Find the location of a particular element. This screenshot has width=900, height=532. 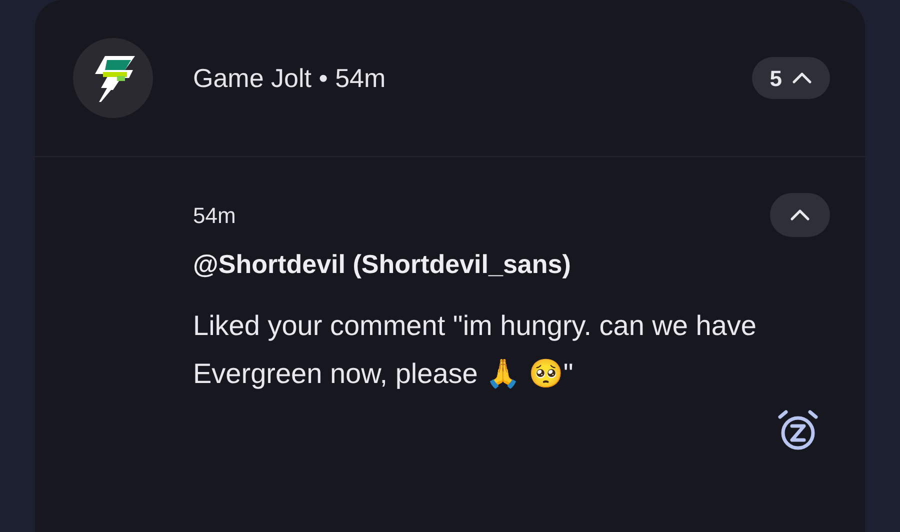

notification-header: Game Jolt • 54m is located at coordinates (289, 78).